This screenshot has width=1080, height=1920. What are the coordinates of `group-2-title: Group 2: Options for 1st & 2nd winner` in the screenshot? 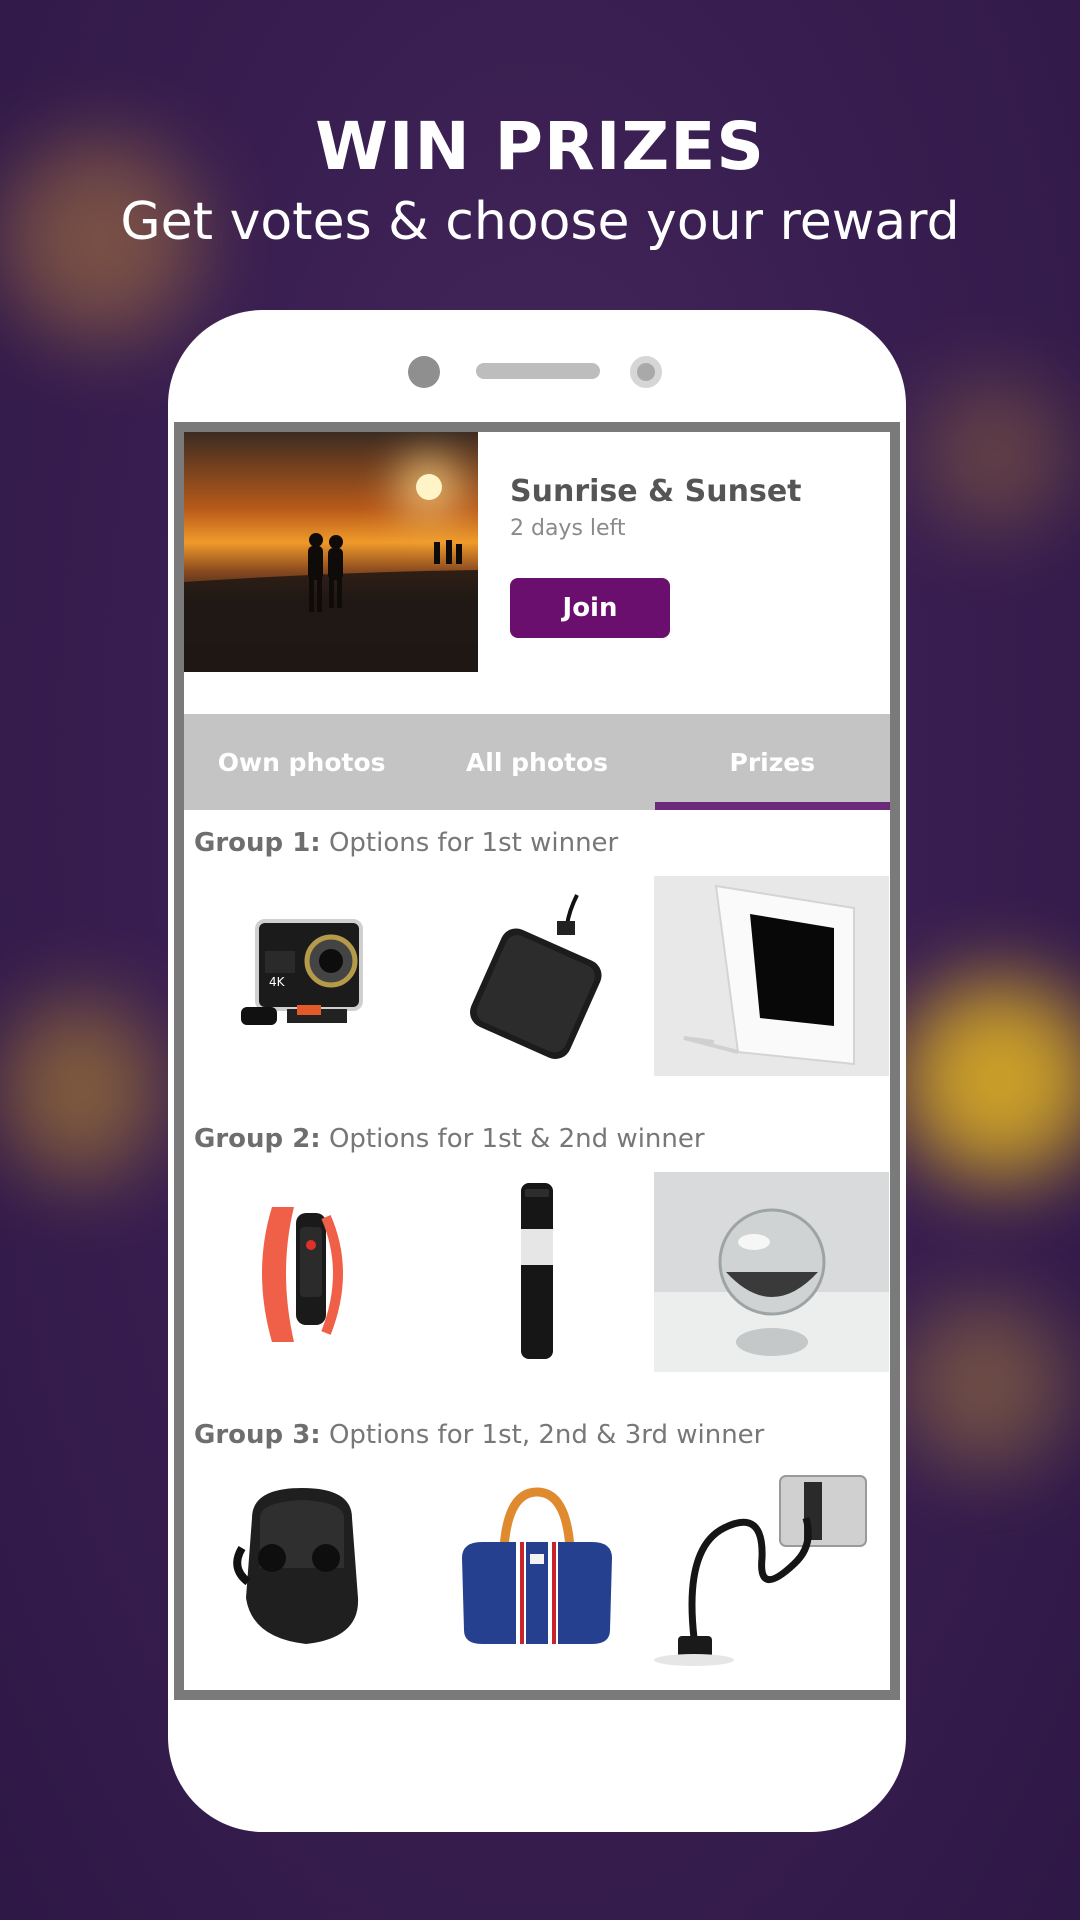 It's located at (449, 1139).